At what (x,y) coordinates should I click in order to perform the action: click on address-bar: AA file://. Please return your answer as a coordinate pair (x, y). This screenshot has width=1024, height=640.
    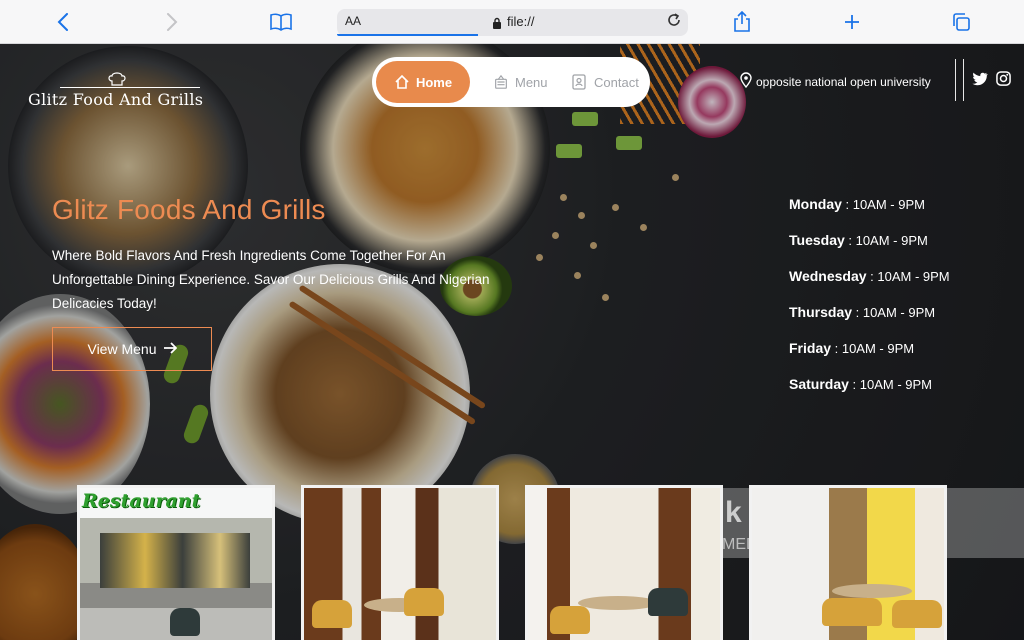
    Looking at the image, I should click on (512, 22).